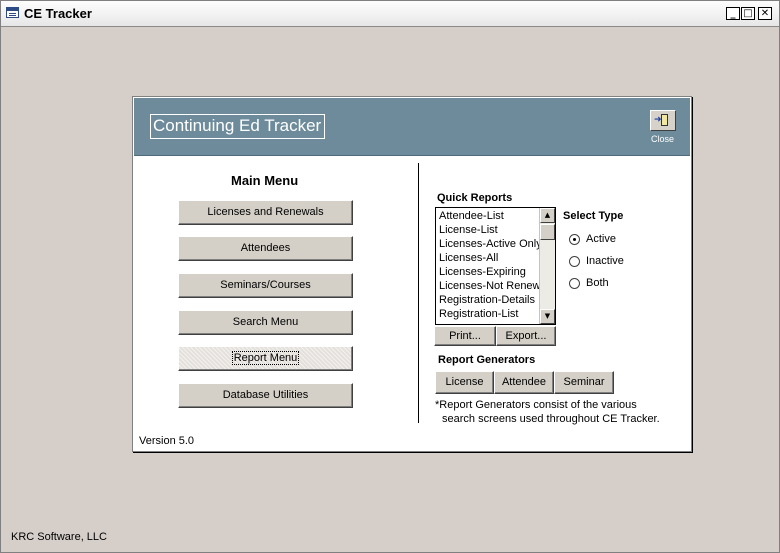 This screenshot has height=553, width=780. Describe the element at coordinates (547, 316) in the screenshot. I see `scroll-down-icon: ▼` at that location.